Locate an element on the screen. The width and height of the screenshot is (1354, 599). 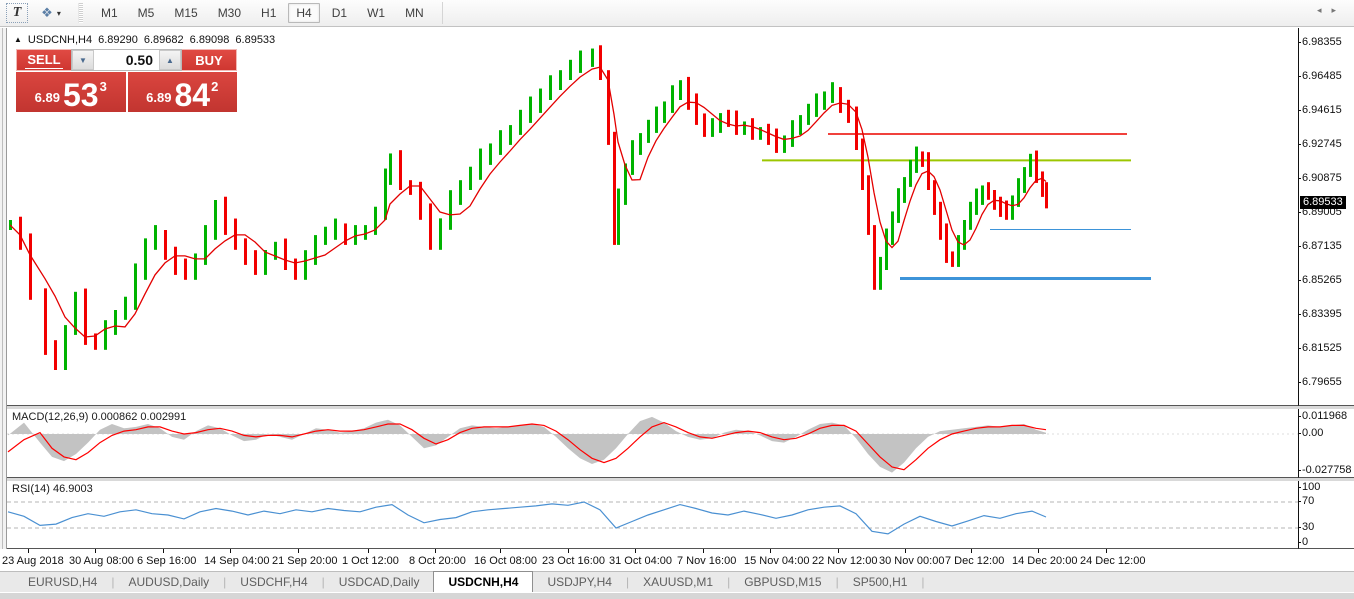
tab-scroll-buttons: ◂ ▸ is located at coordinates (1326, 10).